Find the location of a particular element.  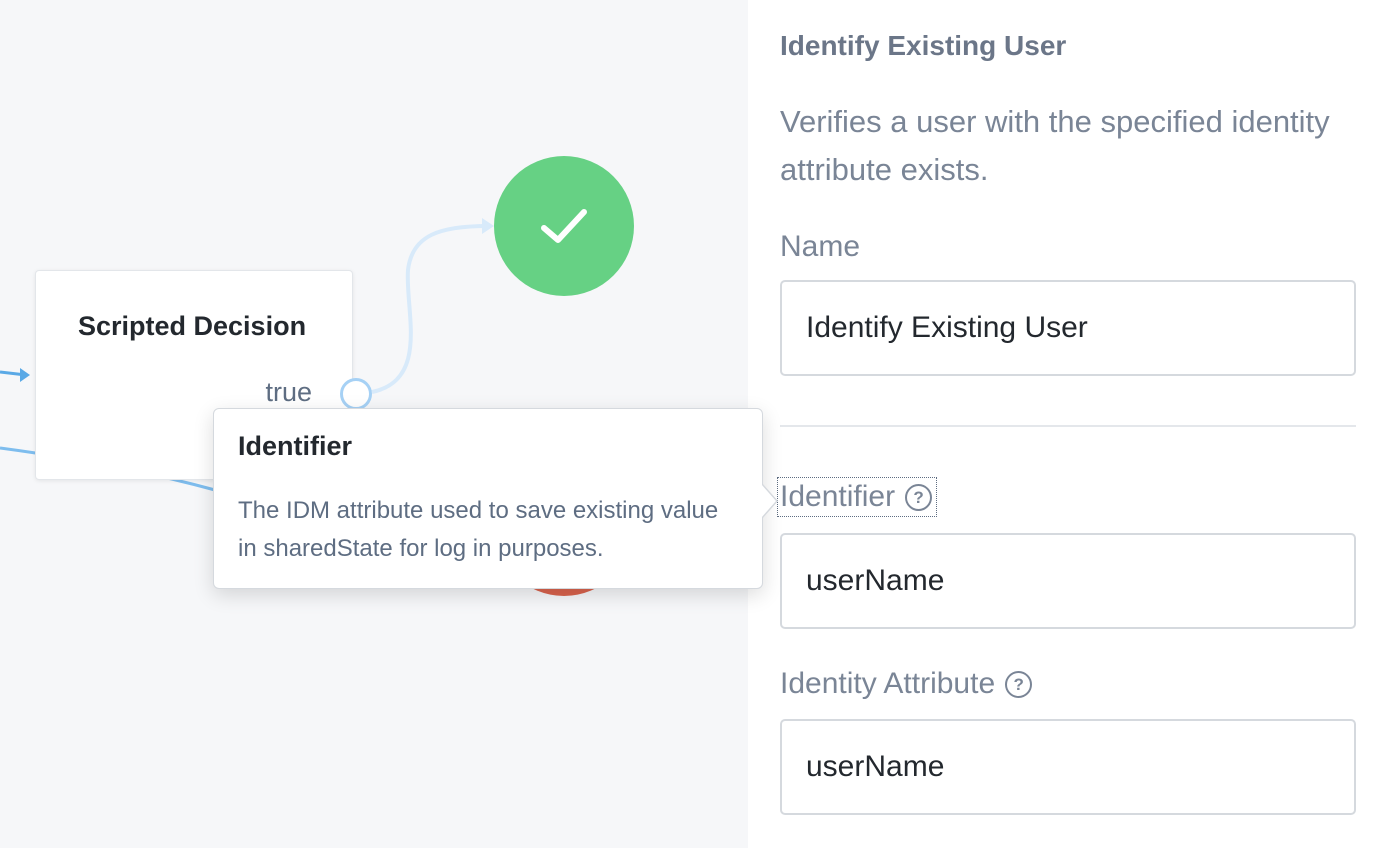

panel-title: Identify Existing User is located at coordinates (923, 45).